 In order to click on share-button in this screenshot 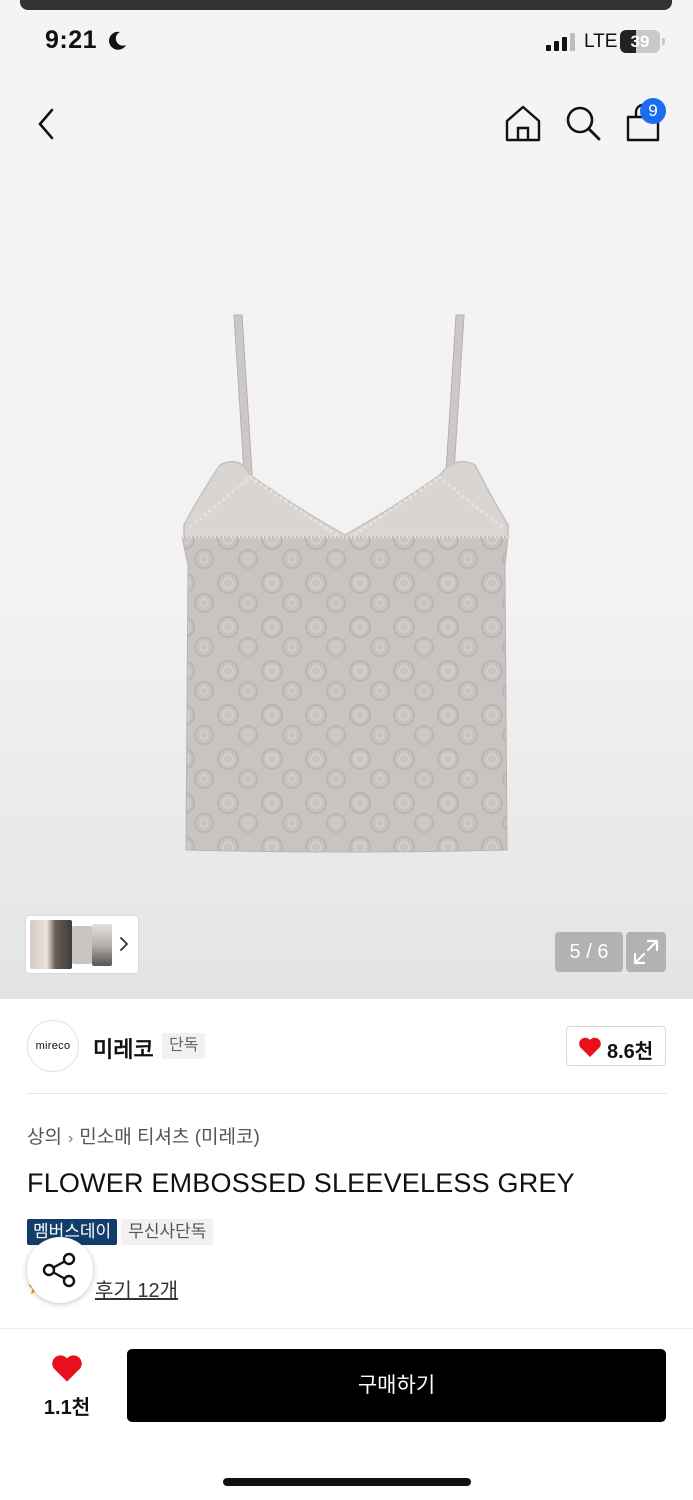, I will do `click(60, 1270)`.